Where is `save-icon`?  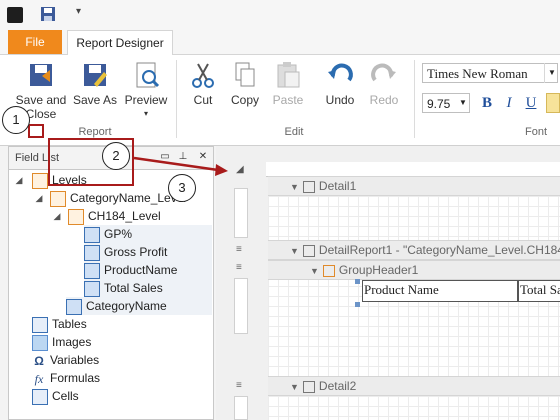 save-icon is located at coordinates (48, 14).